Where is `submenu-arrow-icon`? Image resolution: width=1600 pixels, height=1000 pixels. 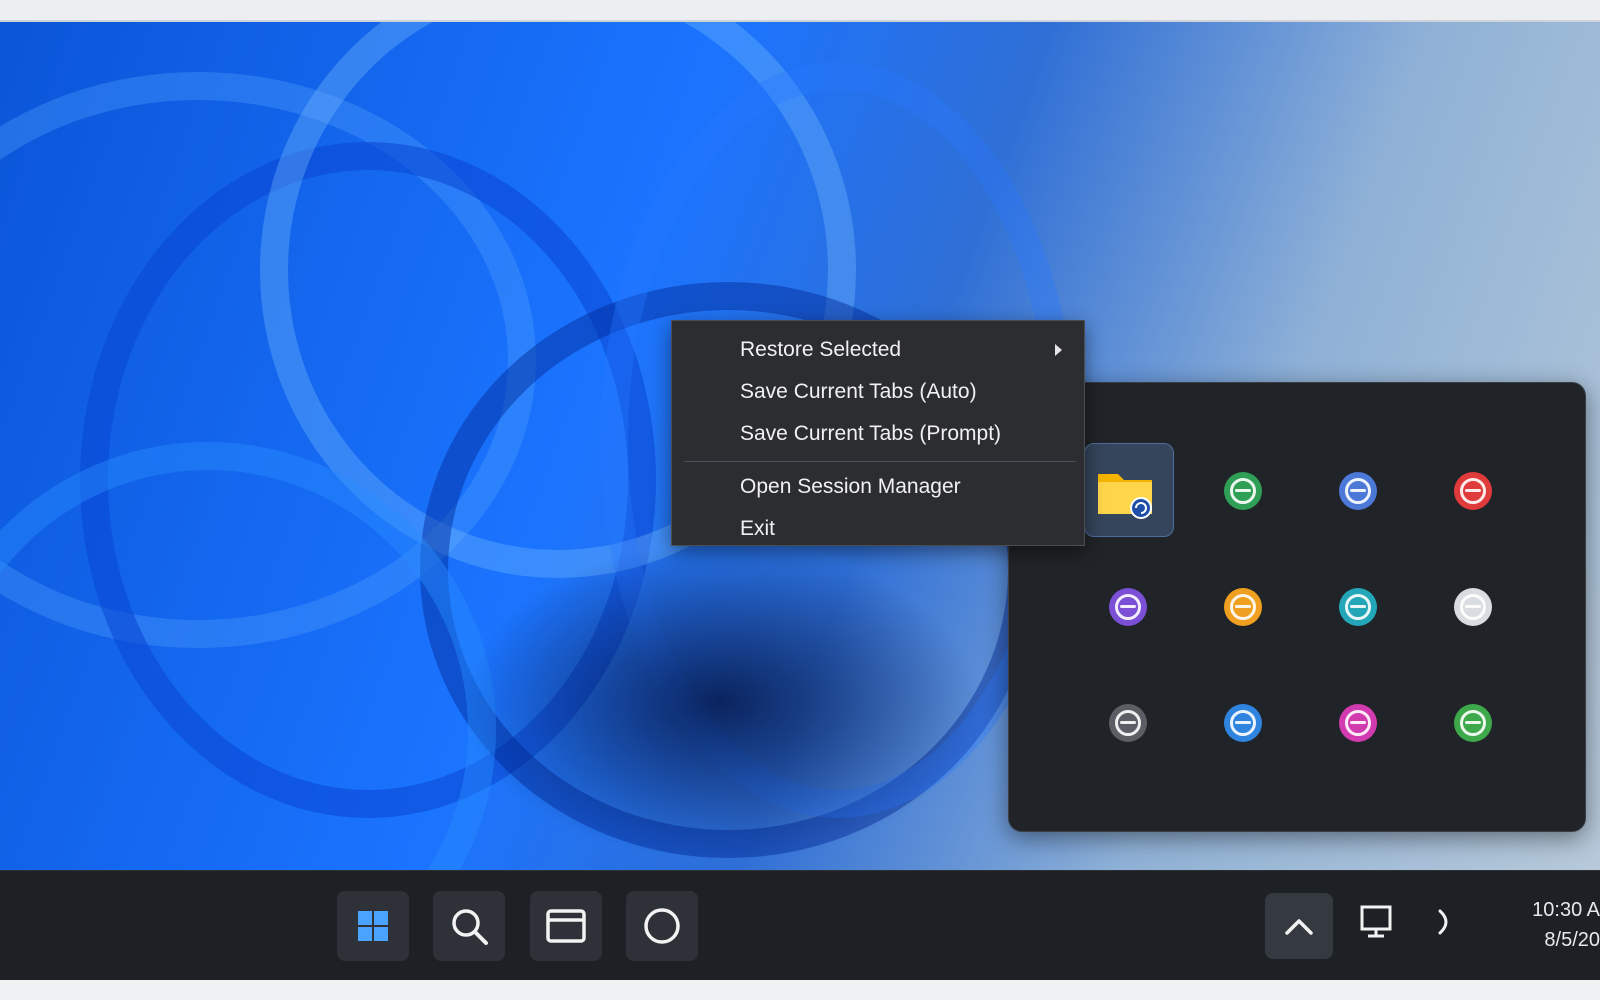
submenu-arrow-icon is located at coordinates (1058, 350).